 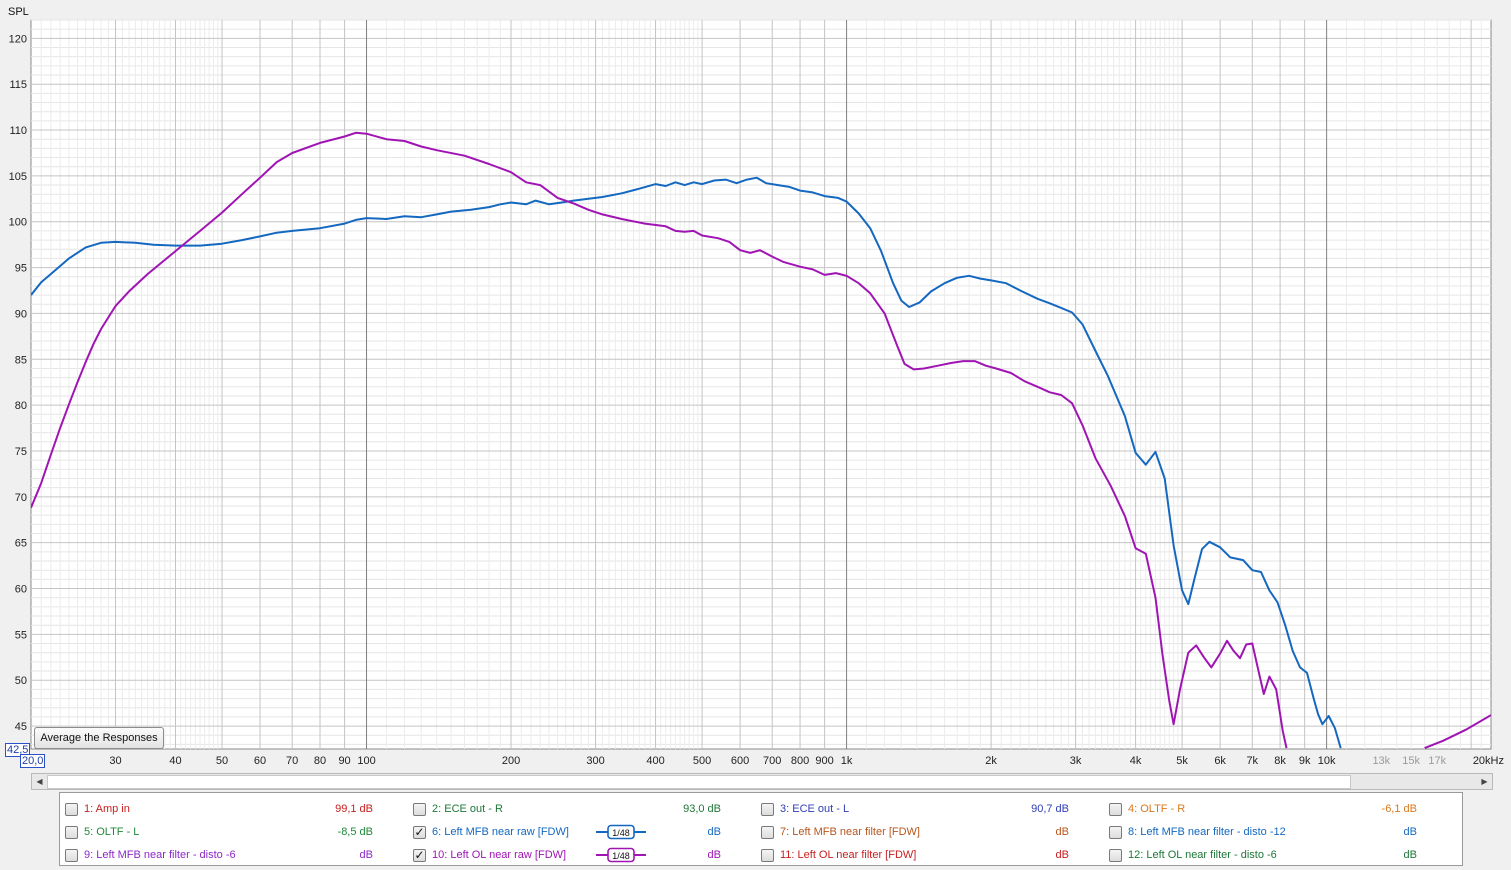 I want to click on y-tick-label: 50, so click(x=21, y=681).